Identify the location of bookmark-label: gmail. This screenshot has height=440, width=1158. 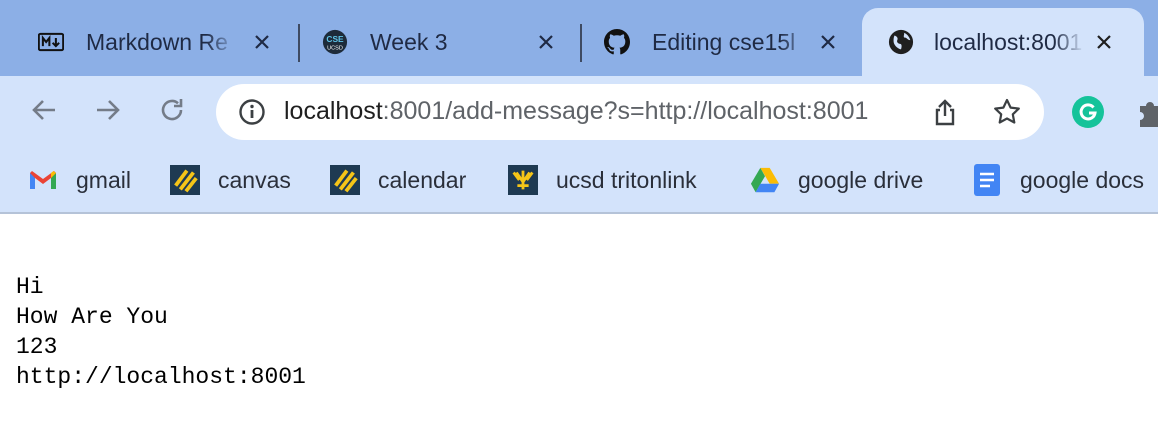
(103, 179).